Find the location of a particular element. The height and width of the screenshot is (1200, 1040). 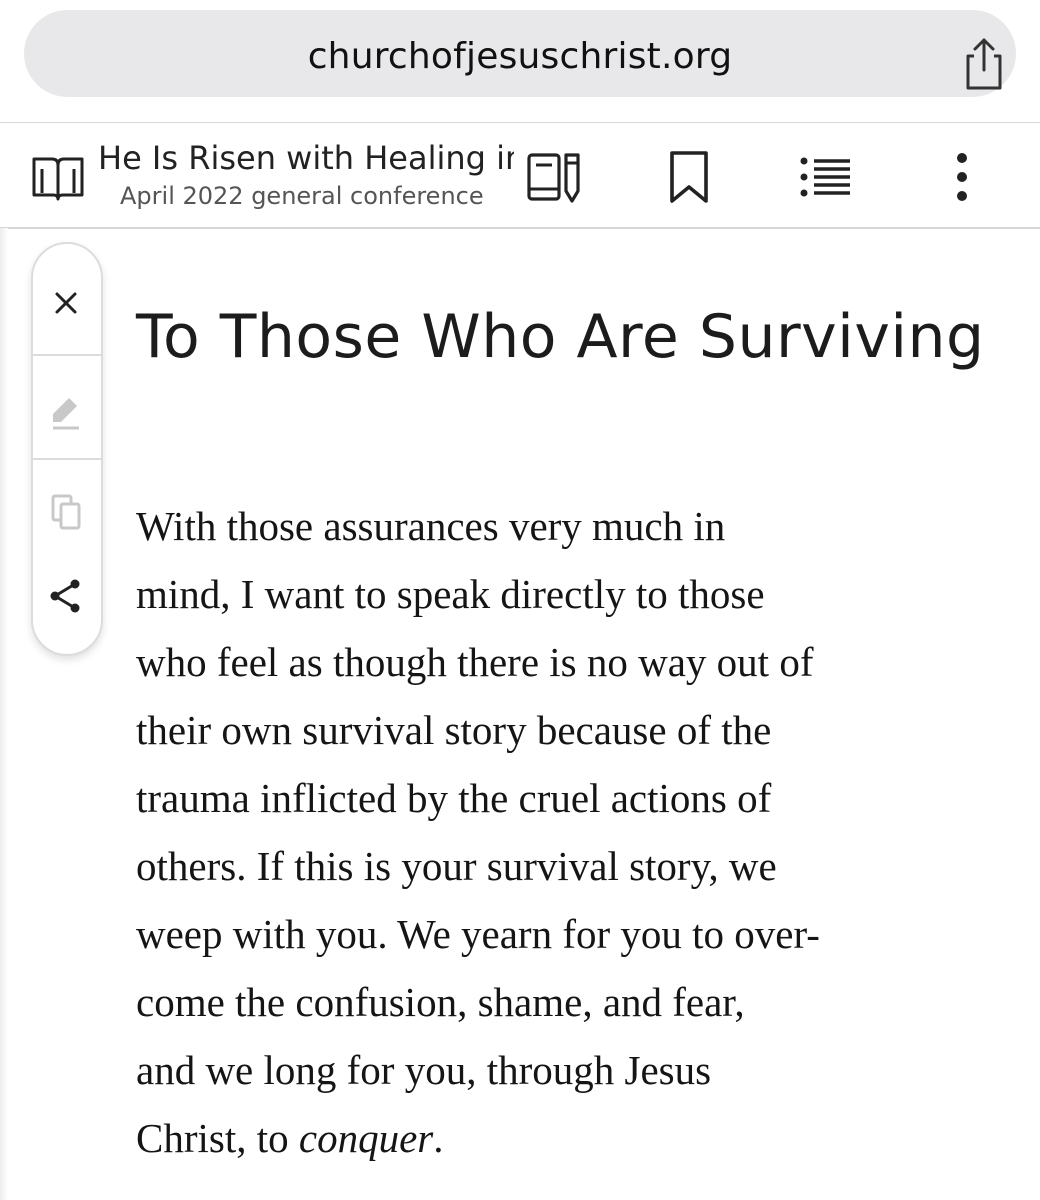

paragraph-line: come the confusion, shame, and fear, is located at coordinates (440, 1002).